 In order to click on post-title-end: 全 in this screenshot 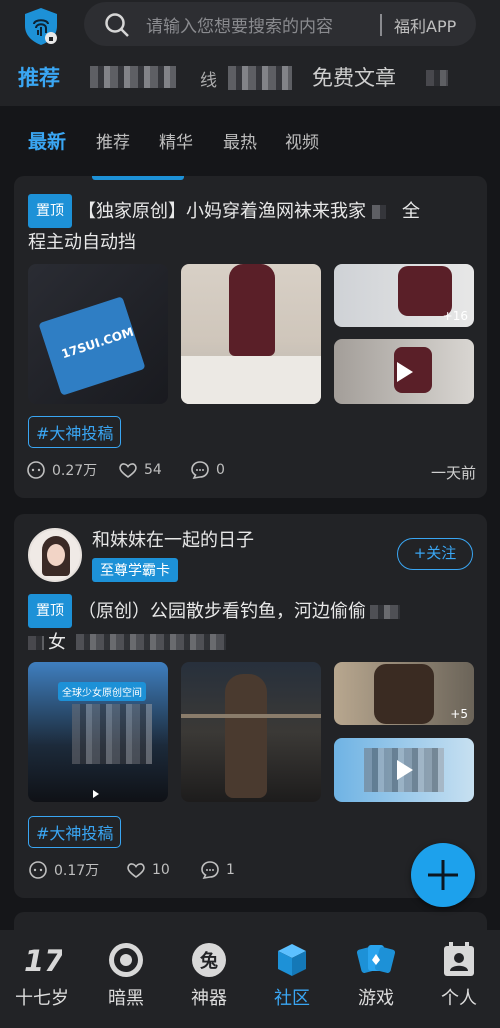, I will do `click(411, 211)`.